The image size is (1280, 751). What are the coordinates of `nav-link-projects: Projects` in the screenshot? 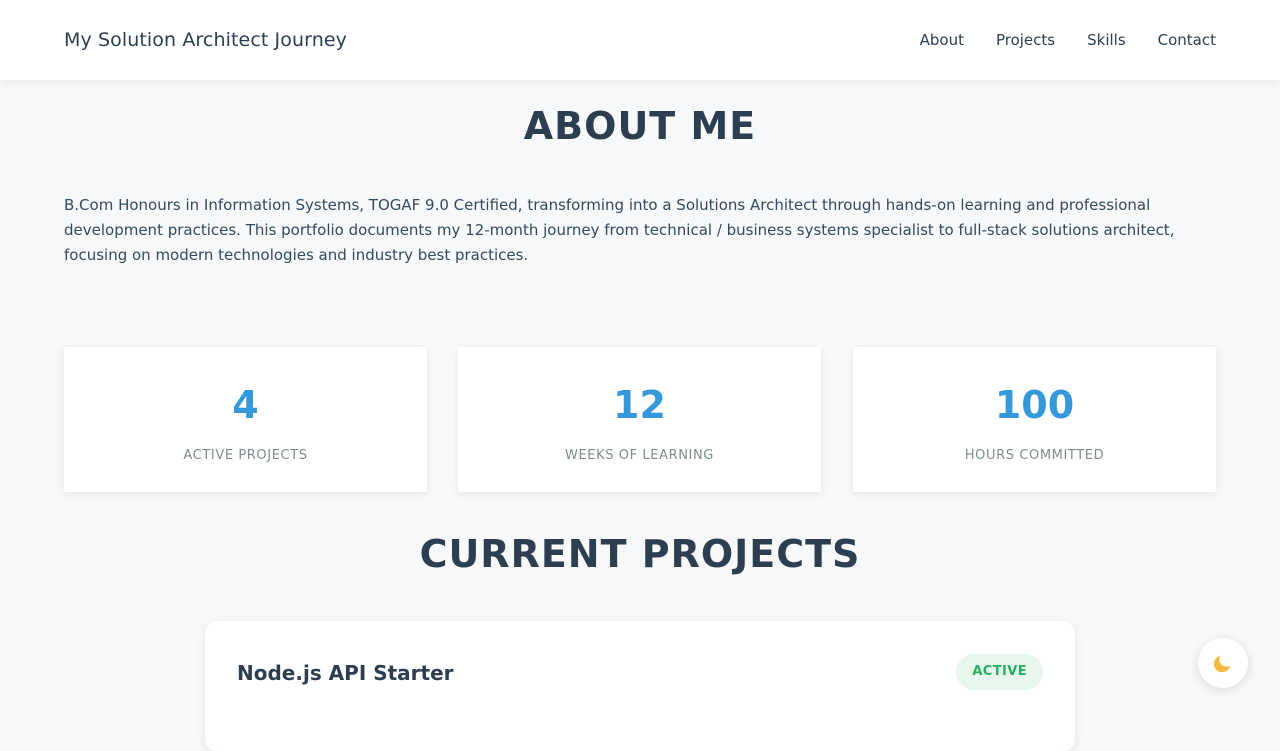 It's located at (1025, 40).